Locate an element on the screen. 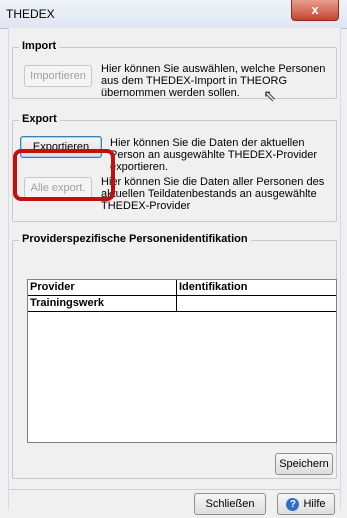 The width and height of the screenshot is (347, 518). export-group-label: Export is located at coordinates (39, 119).